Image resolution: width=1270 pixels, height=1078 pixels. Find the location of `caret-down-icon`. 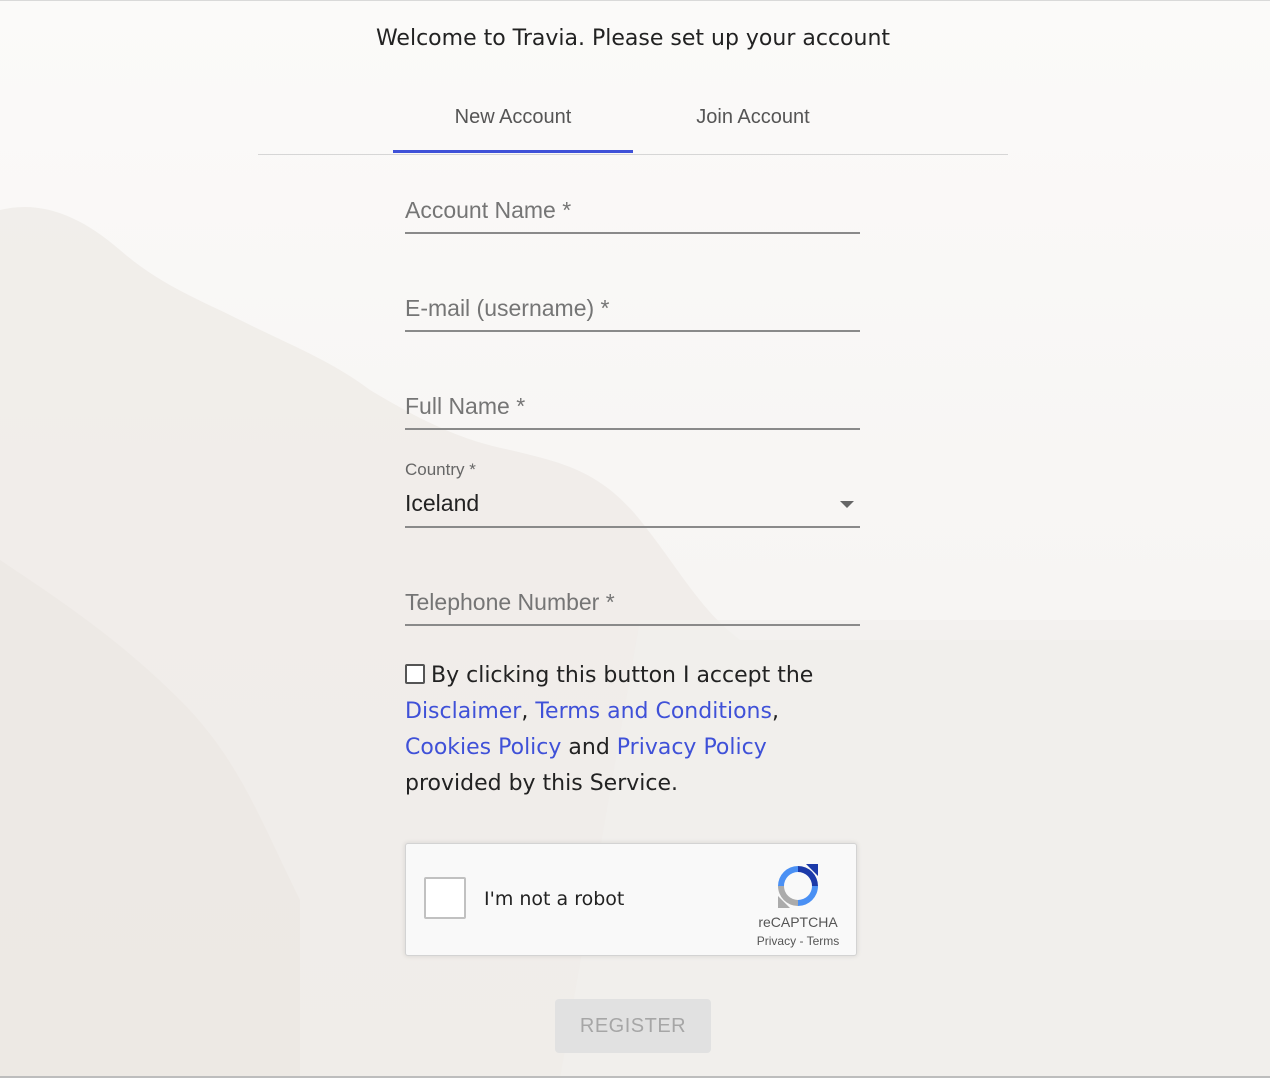

caret-down-icon is located at coordinates (847, 504).